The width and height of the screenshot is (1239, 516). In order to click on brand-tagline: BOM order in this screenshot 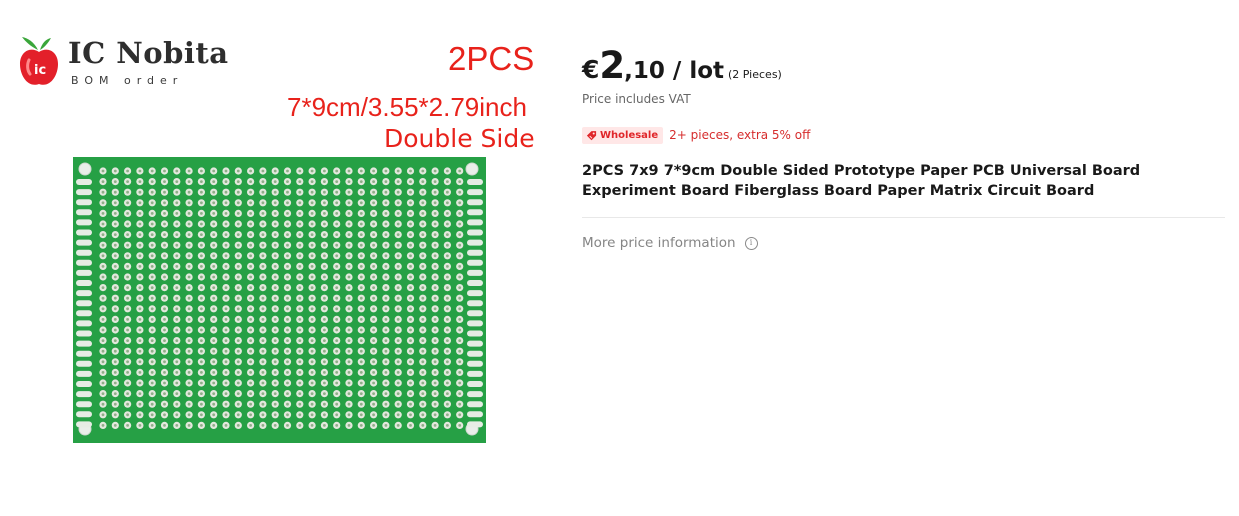, I will do `click(127, 80)`.